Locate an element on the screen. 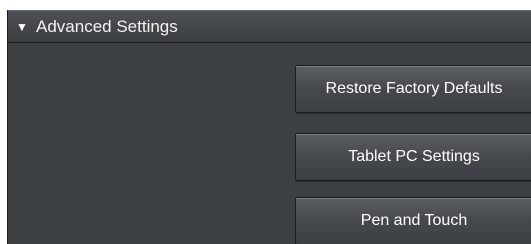 The width and height of the screenshot is (531, 244). tablet-pc-settings-label: Tablet PC Settings is located at coordinates (414, 156).